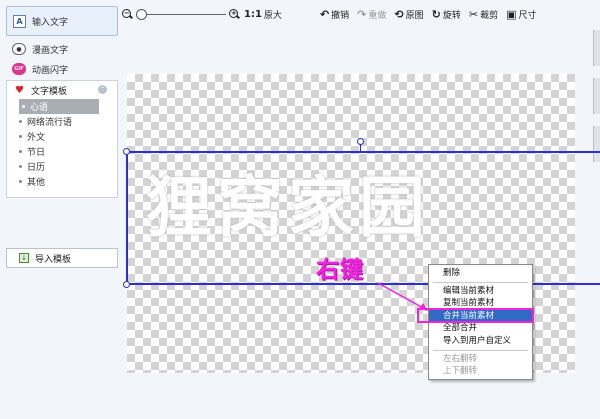 This screenshot has height=419, width=600. What do you see at coordinates (480, 371) in the screenshot?
I see `menu-item-flip-vertical: 上下翻转` at bounding box center [480, 371].